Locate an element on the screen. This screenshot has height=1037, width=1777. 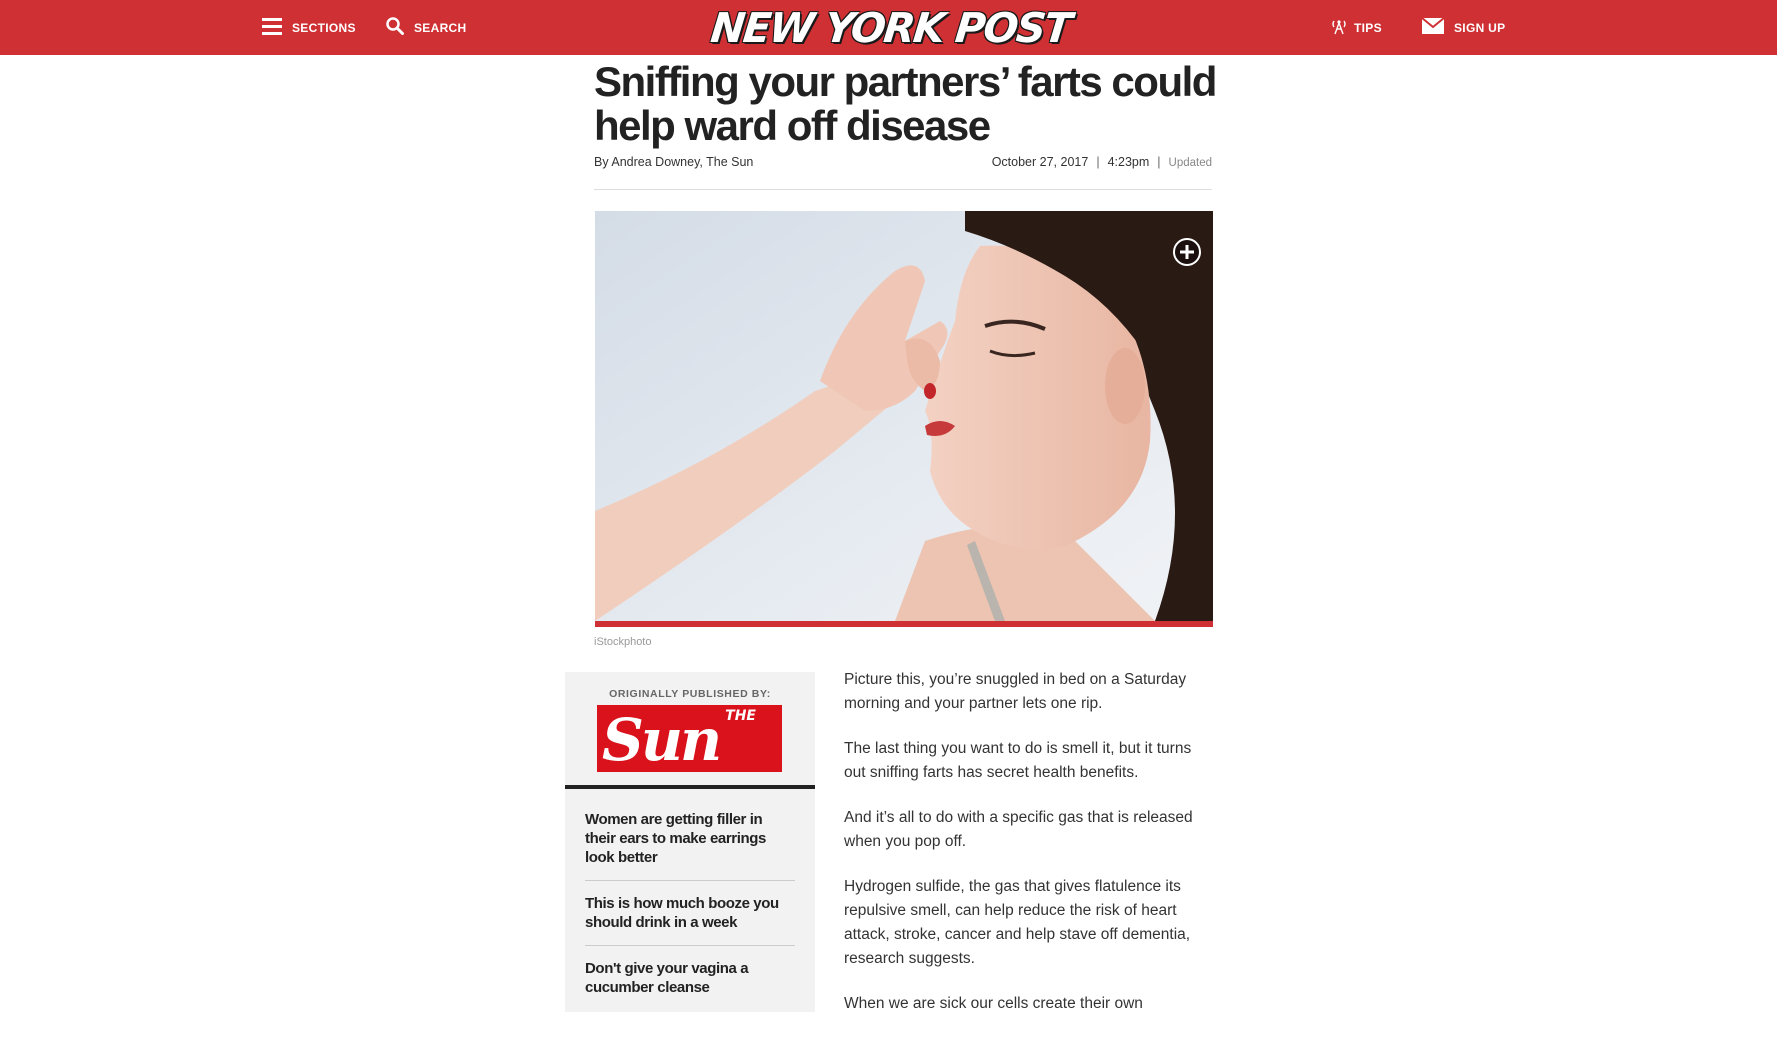
plus-circle-icon is located at coordinates (1187, 252).